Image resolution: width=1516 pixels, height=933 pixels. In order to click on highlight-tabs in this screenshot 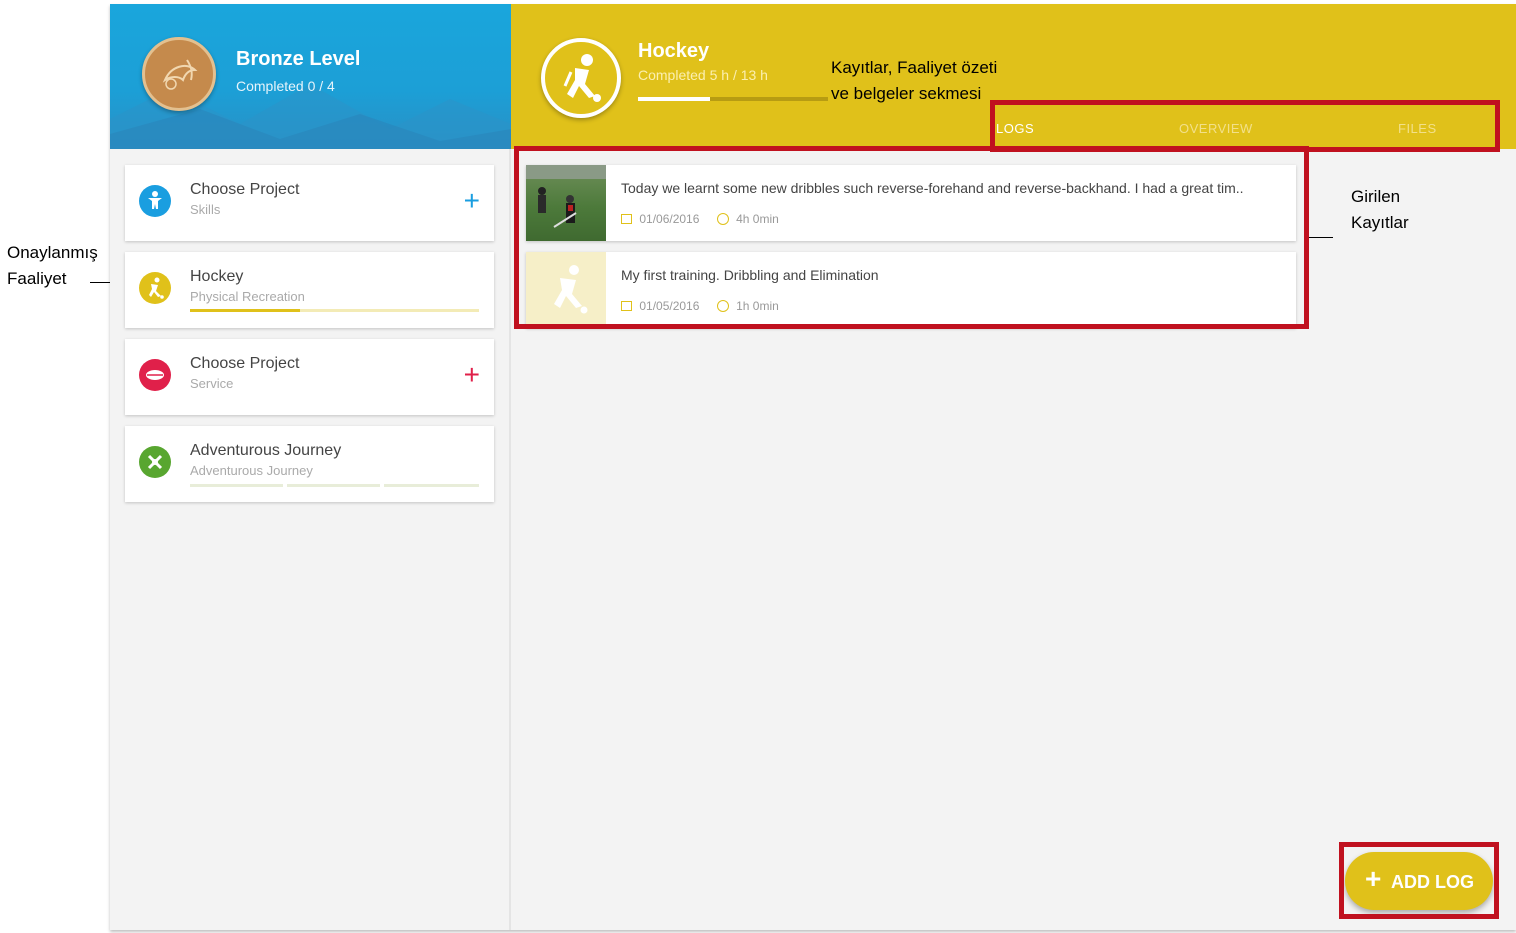, I will do `click(1245, 126)`.